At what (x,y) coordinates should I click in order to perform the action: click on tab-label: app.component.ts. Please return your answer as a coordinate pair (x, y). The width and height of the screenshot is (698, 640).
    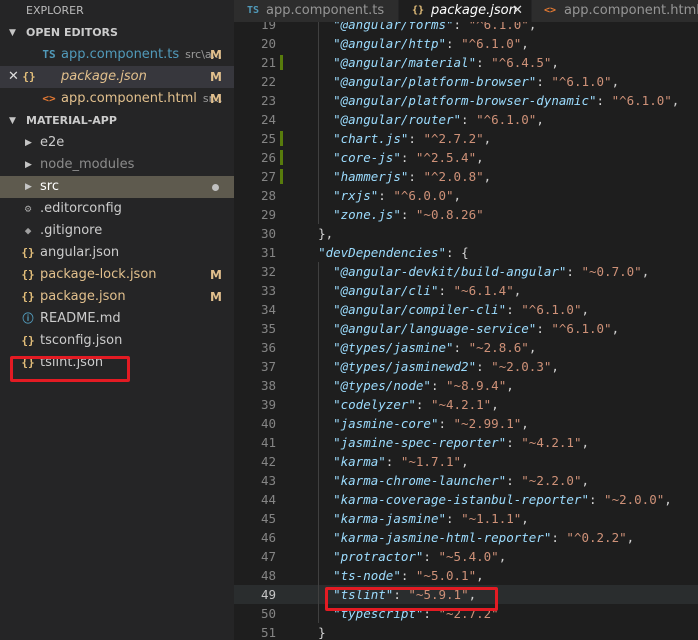
    Looking at the image, I should click on (325, 10).